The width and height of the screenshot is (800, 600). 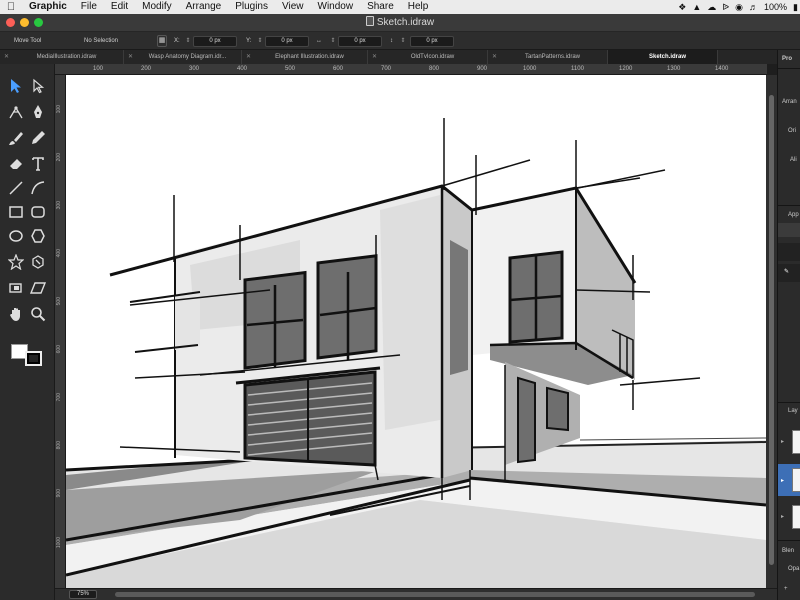 I want to click on y-stepper: ⇕, so click(x=260, y=41).